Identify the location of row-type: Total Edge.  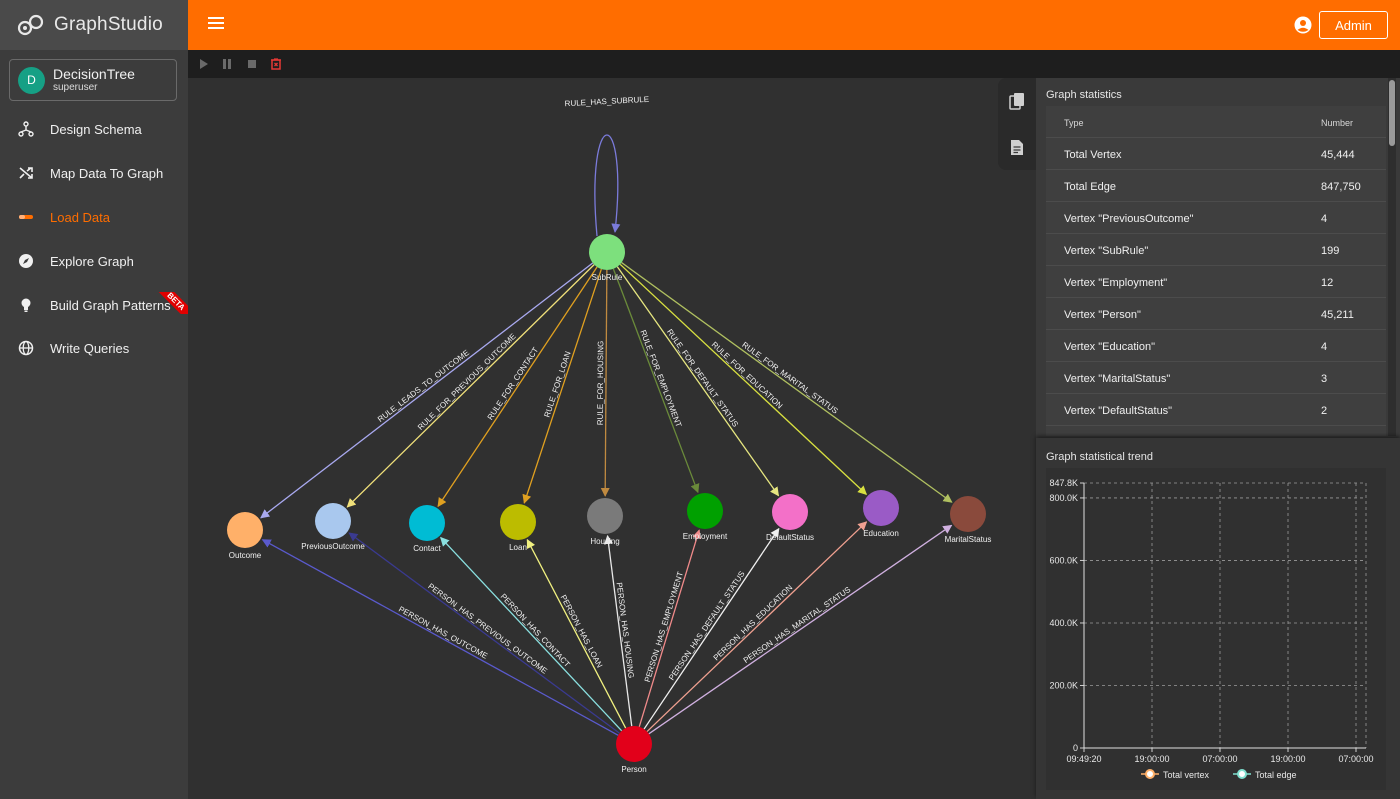
(1090, 187).